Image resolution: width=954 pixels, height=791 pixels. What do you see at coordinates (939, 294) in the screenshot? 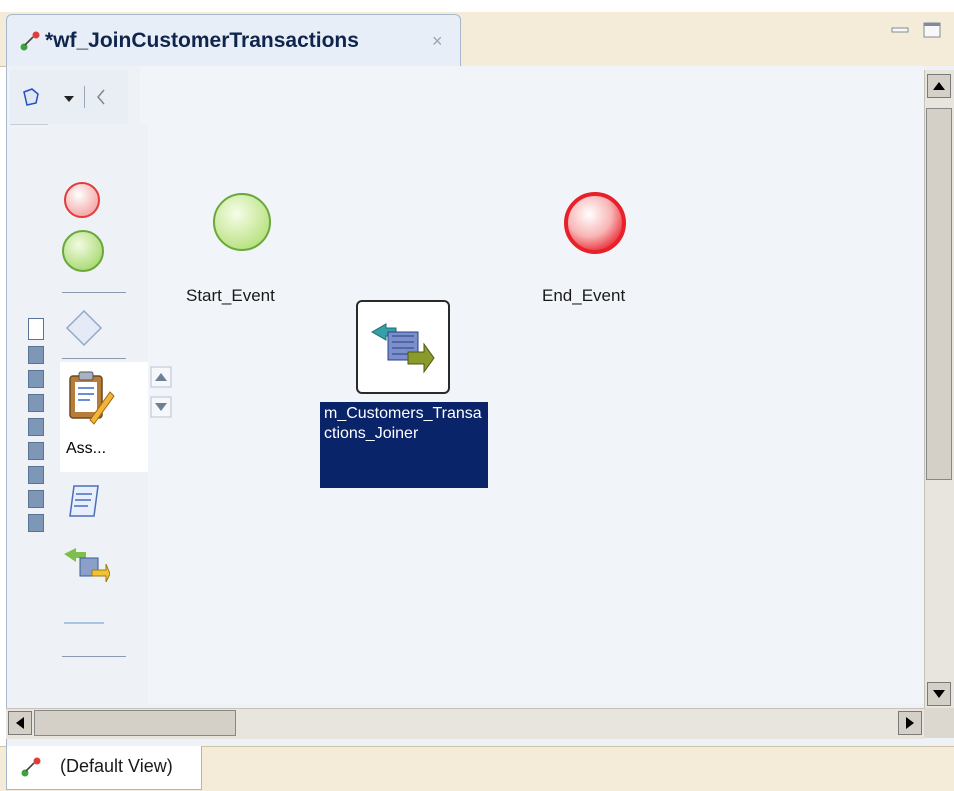
I see `vertical-scroll-thumb` at bounding box center [939, 294].